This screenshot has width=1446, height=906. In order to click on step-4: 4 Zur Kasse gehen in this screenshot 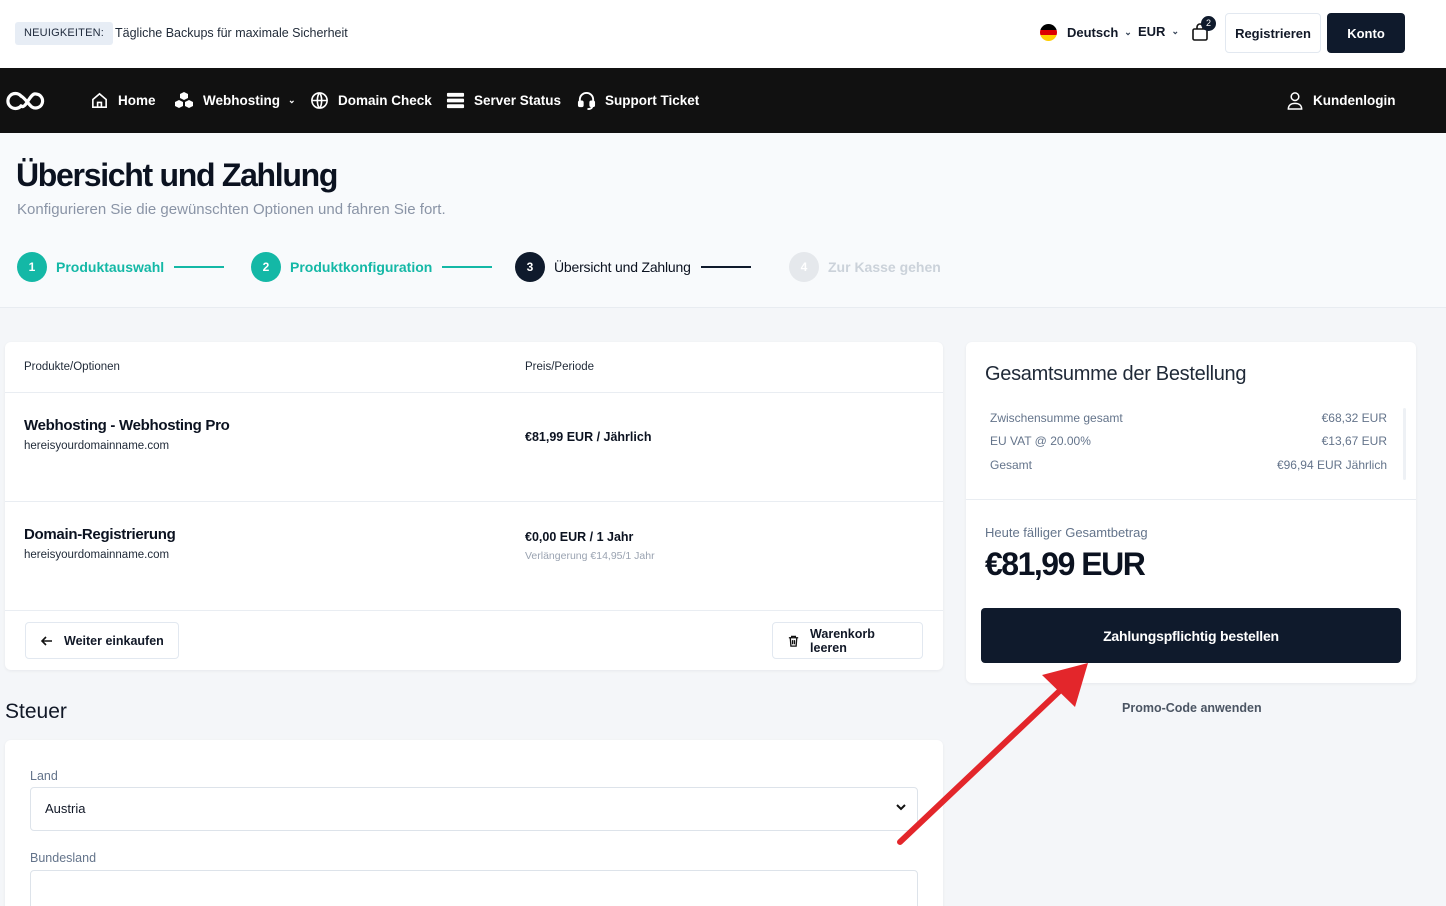, I will do `click(865, 267)`.